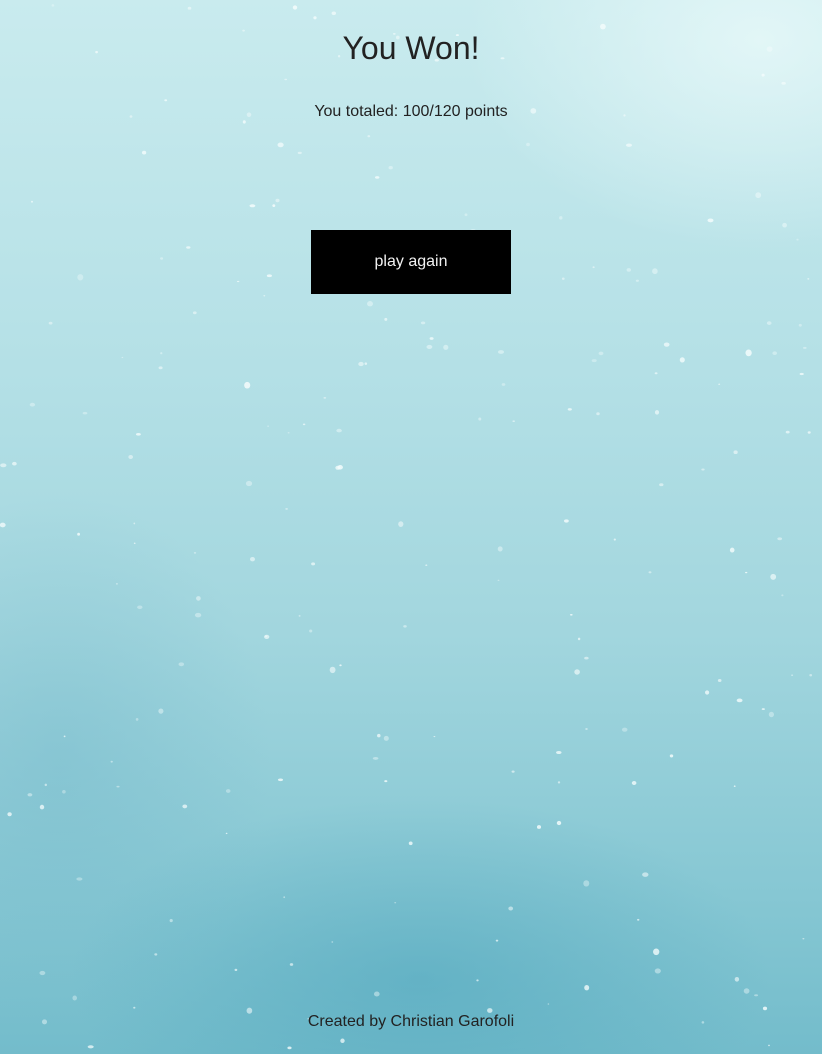 The image size is (822, 1054). Describe the element at coordinates (411, 111) in the screenshot. I see `score-text: You totaled: 100/120 points` at that location.